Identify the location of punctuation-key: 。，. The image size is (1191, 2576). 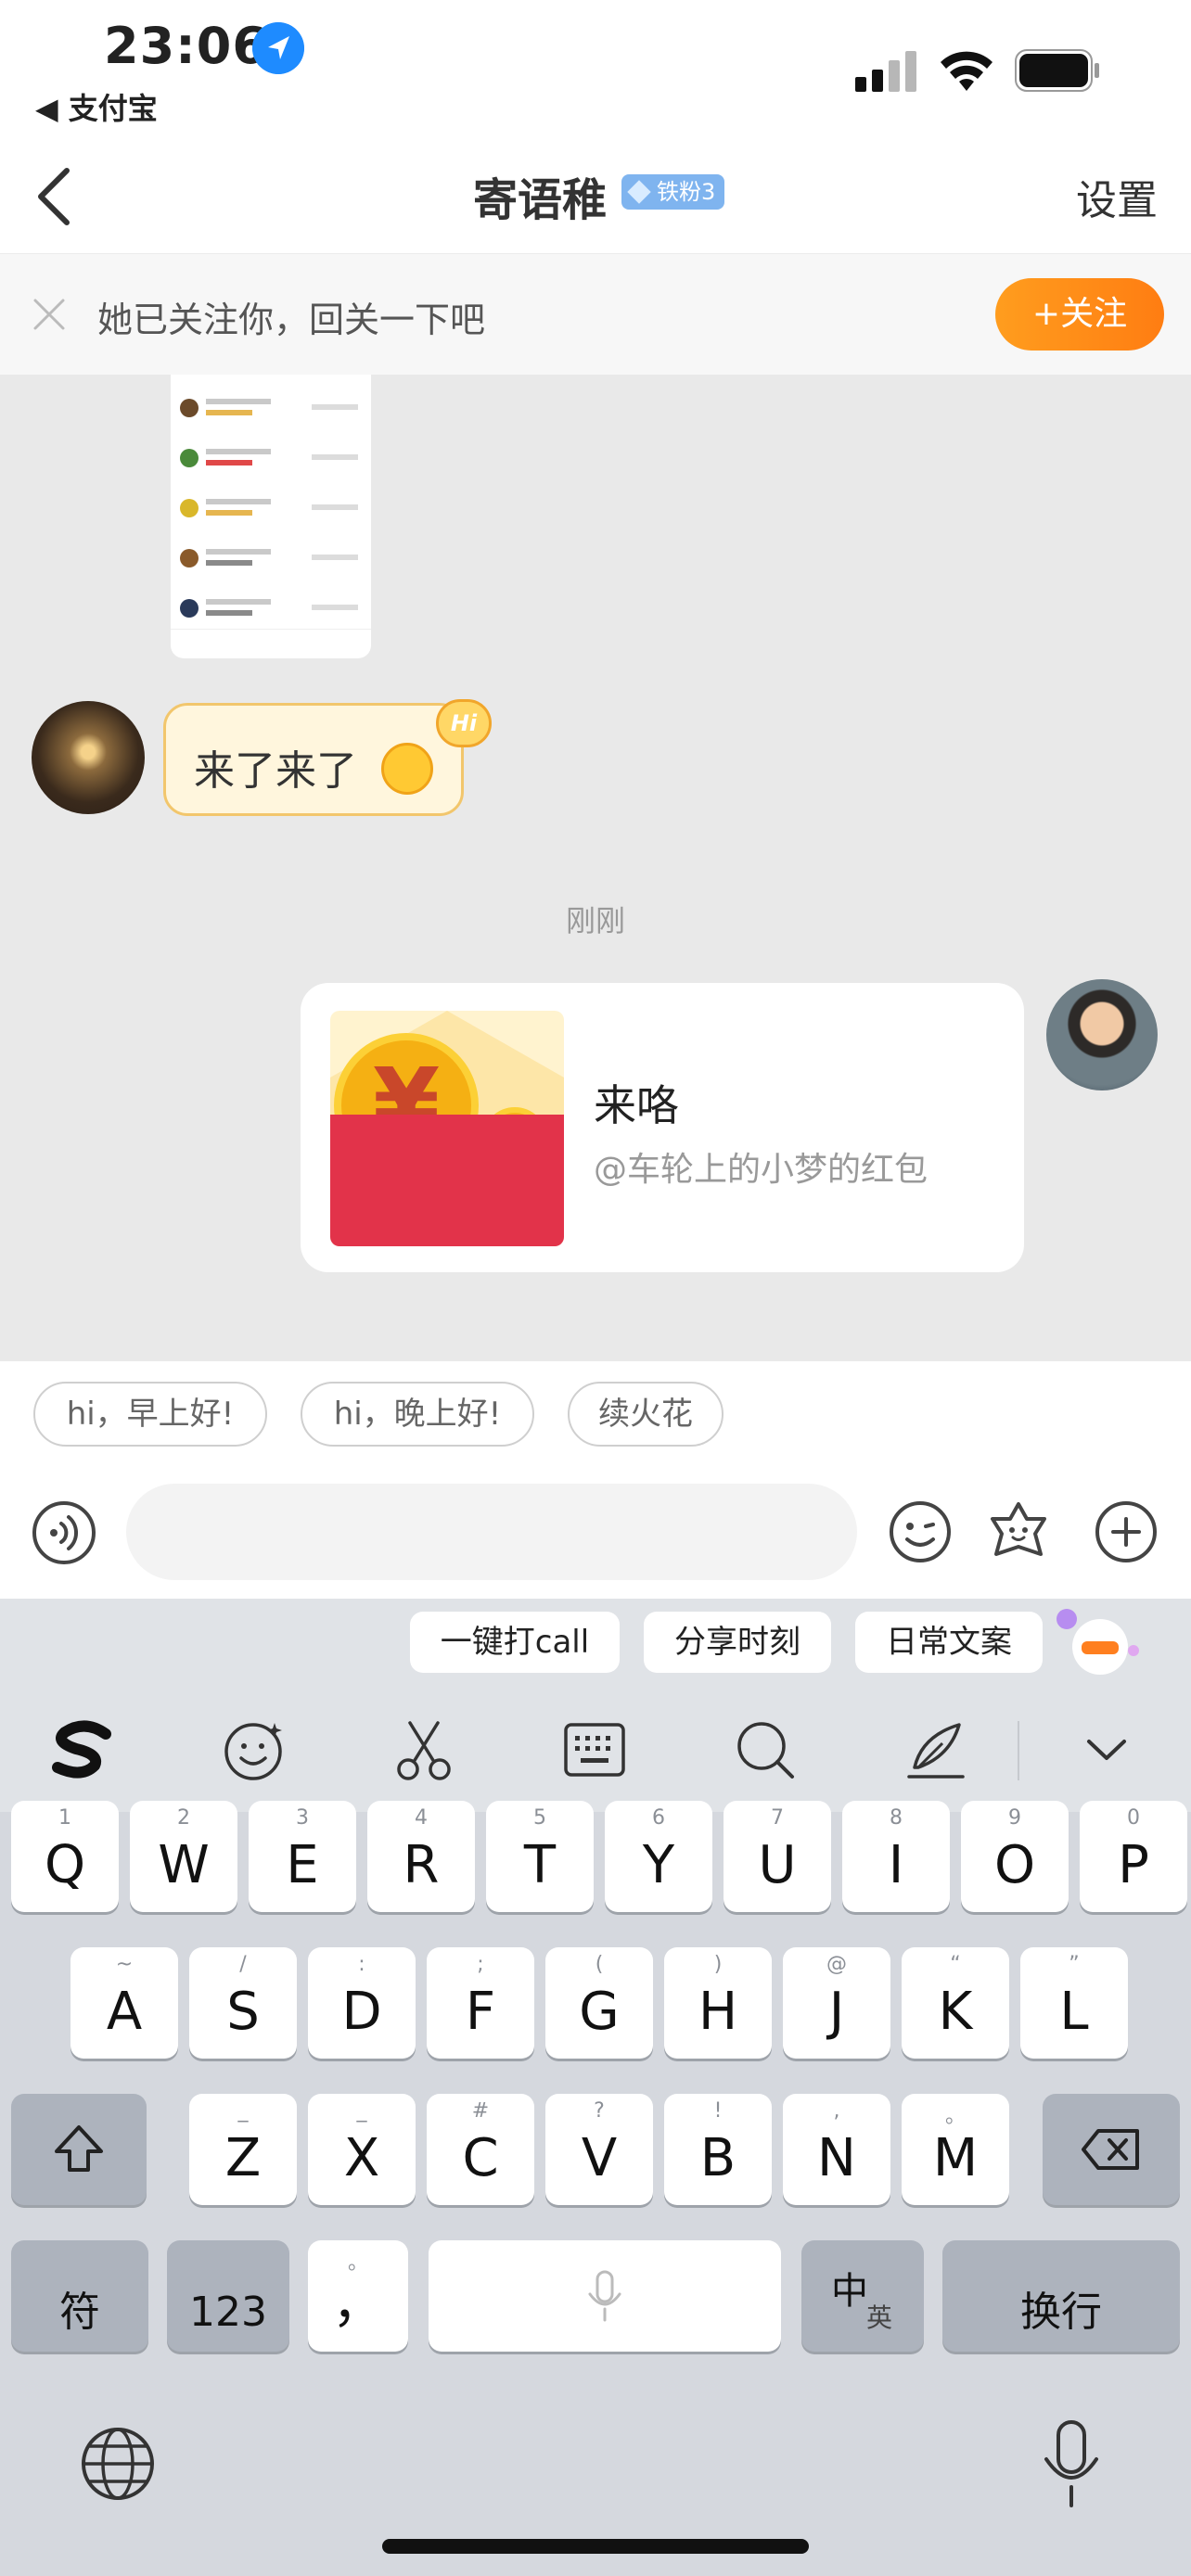
(358, 2296).